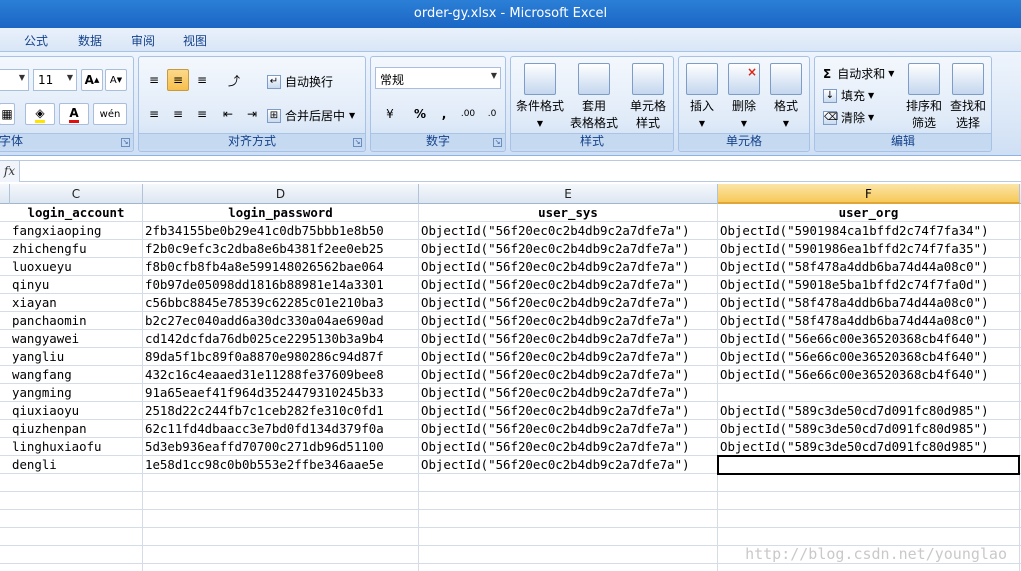 Image resolution: width=1021 pixels, height=571 pixels. I want to click on fill-color-button: ◈, so click(40, 114).